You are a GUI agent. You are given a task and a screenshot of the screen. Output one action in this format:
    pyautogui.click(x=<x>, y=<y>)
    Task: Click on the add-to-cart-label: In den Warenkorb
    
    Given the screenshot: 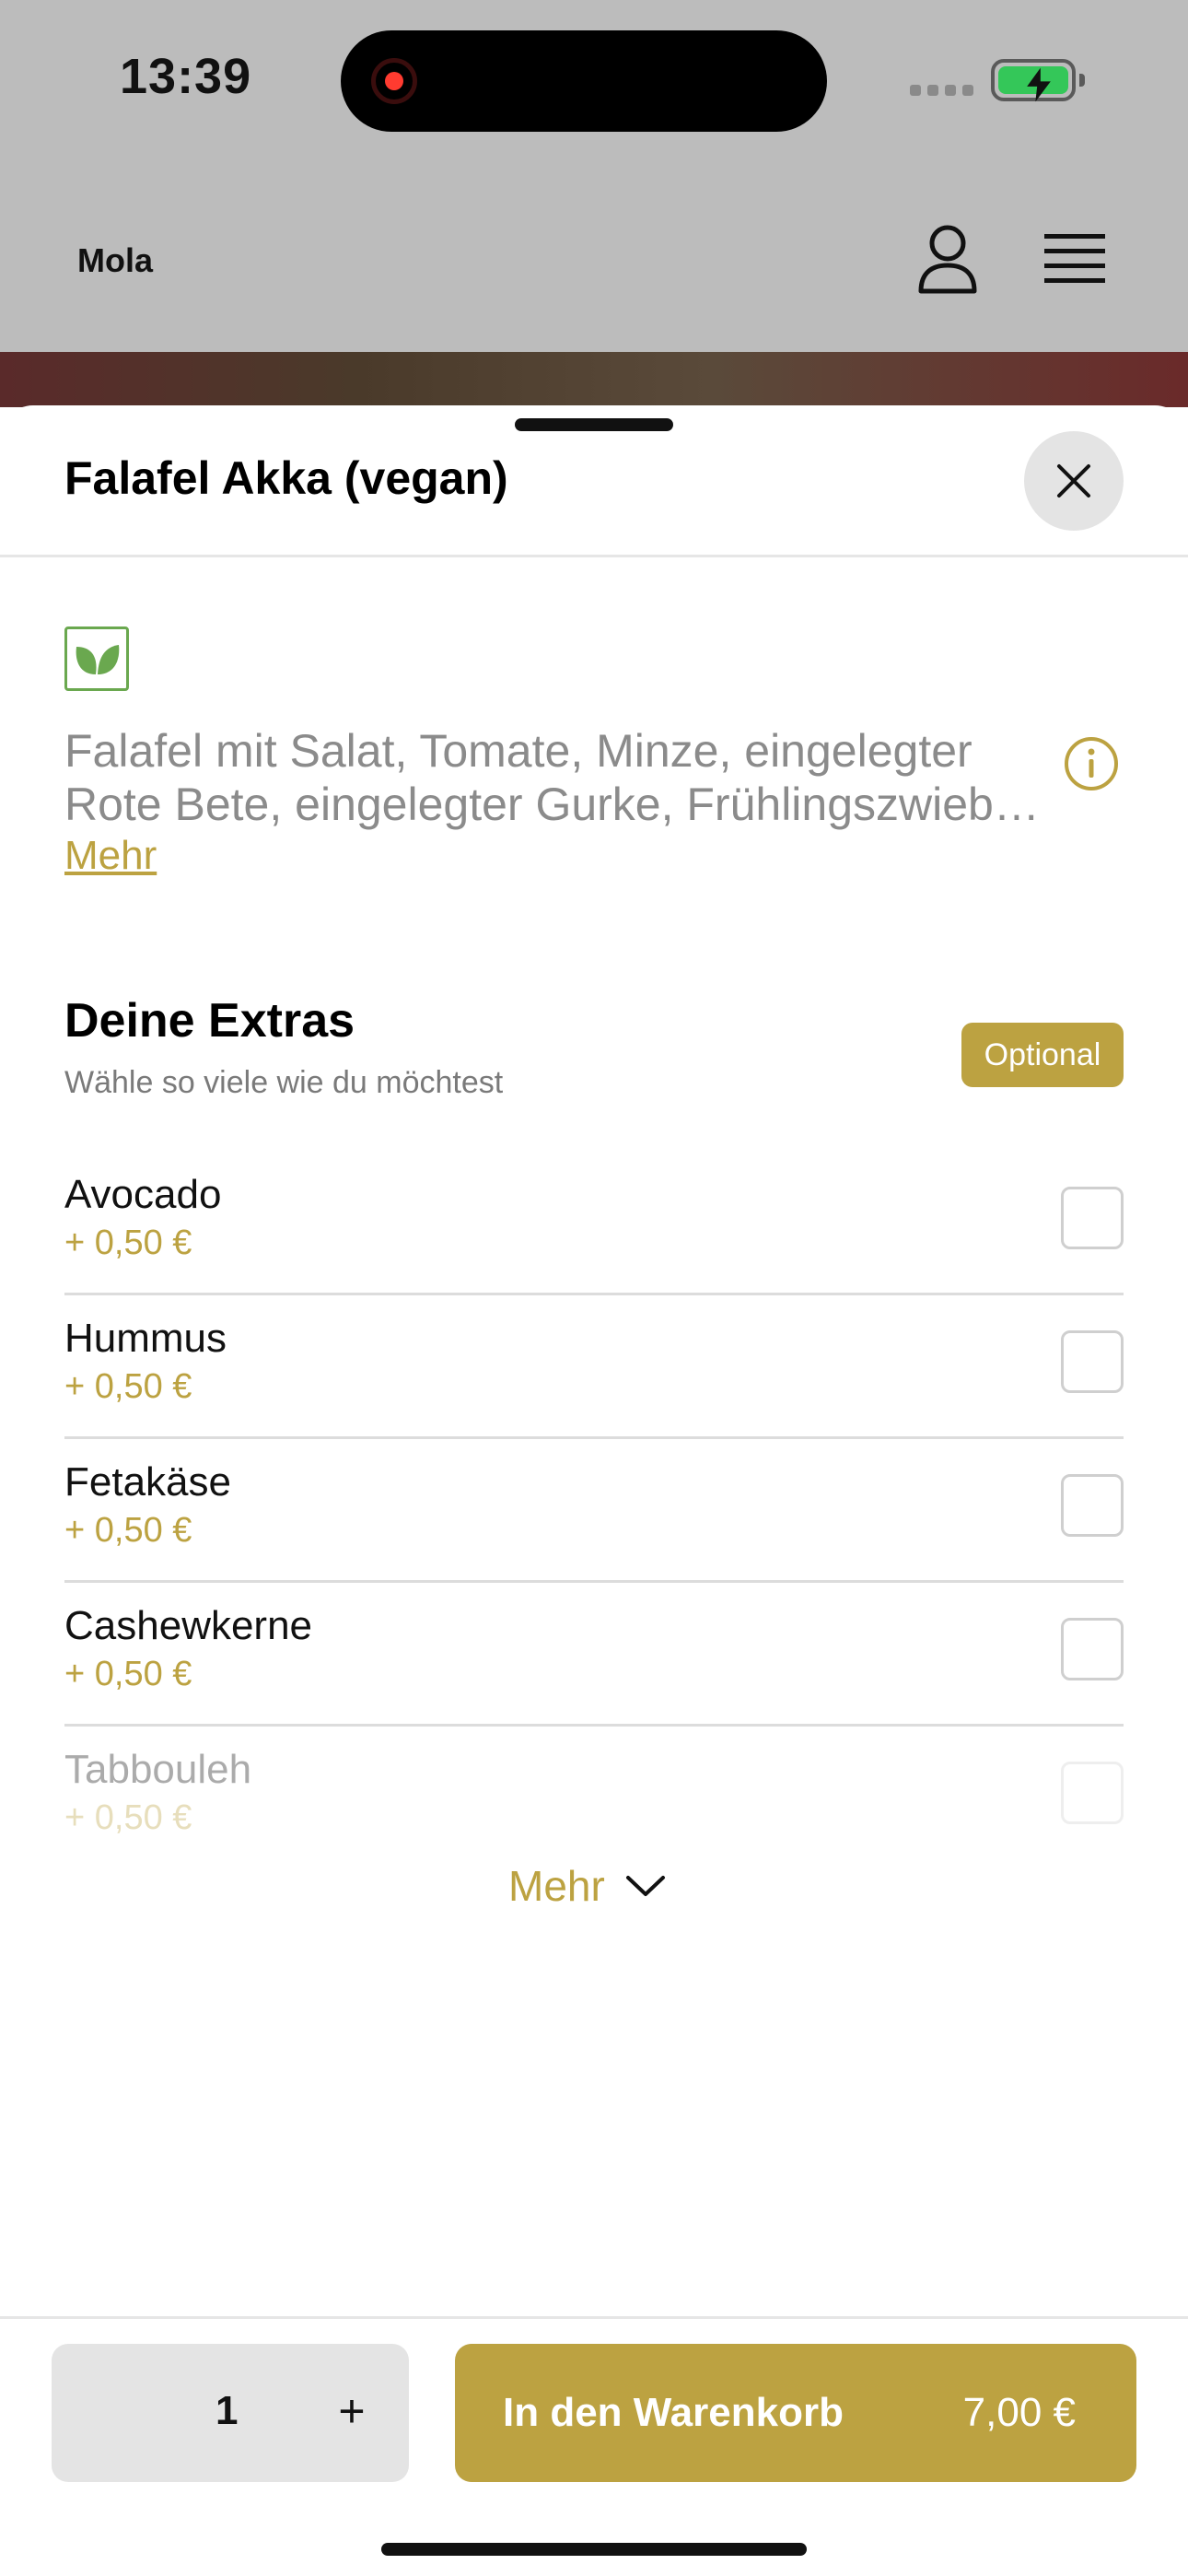 What is the action you would take?
    pyautogui.click(x=673, y=2412)
    